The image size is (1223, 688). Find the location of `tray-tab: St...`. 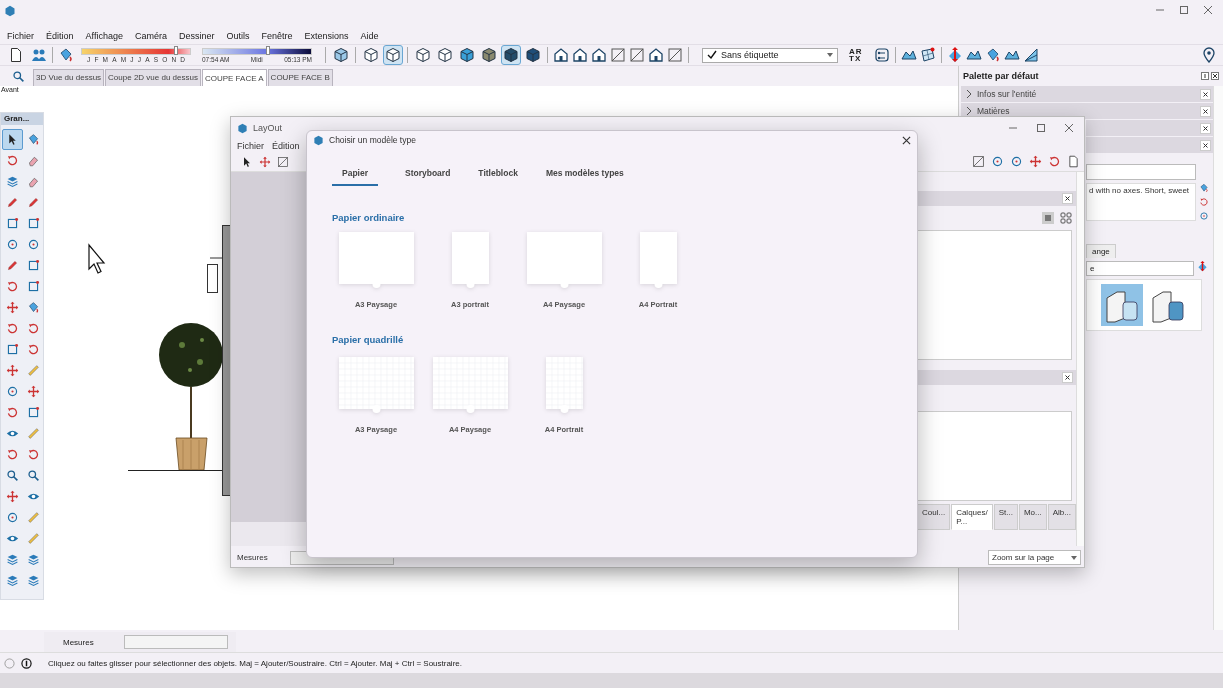

tray-tab: St... is located at coordinates (1005, 517).